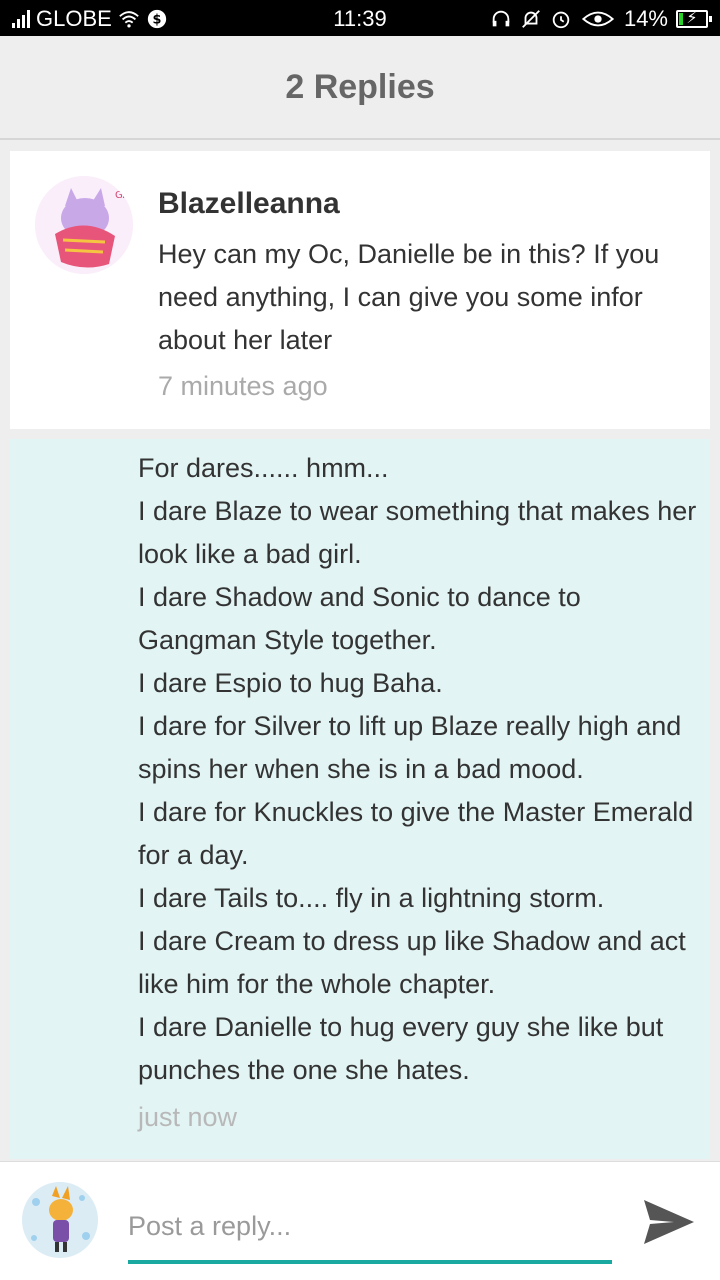  I want to click on wifi-icon, so click(129, 19).